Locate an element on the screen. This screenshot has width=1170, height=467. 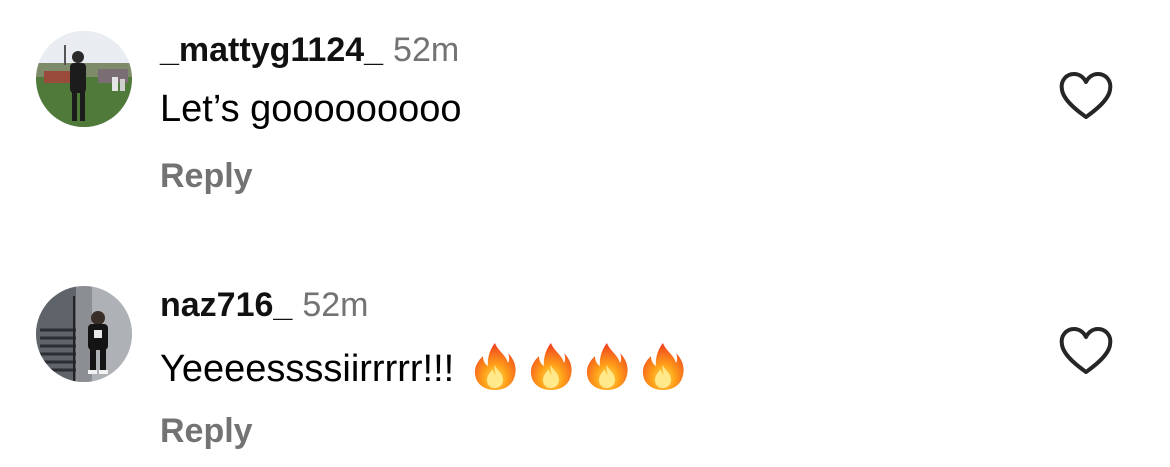
username: _mattyg1124_ is located at coordinates (271, 50).